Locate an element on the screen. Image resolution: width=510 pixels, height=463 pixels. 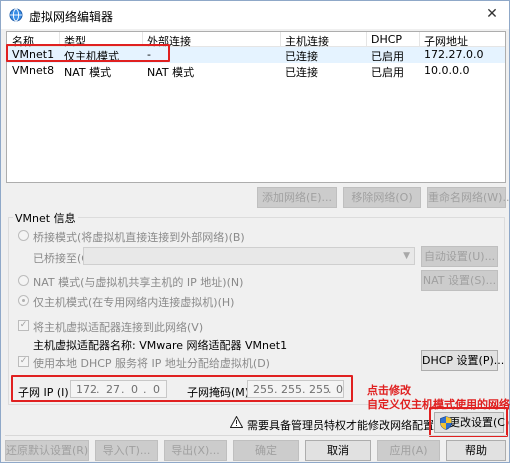
host-only-label: 仅主机模式(在专用网络内连接虚拟机)(H) is located at coordinates (134, 302).